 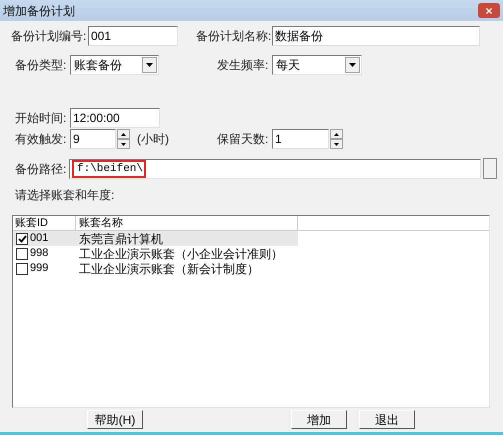 I want to click on field-label: 发生频率:, so click(x=243, y=65).